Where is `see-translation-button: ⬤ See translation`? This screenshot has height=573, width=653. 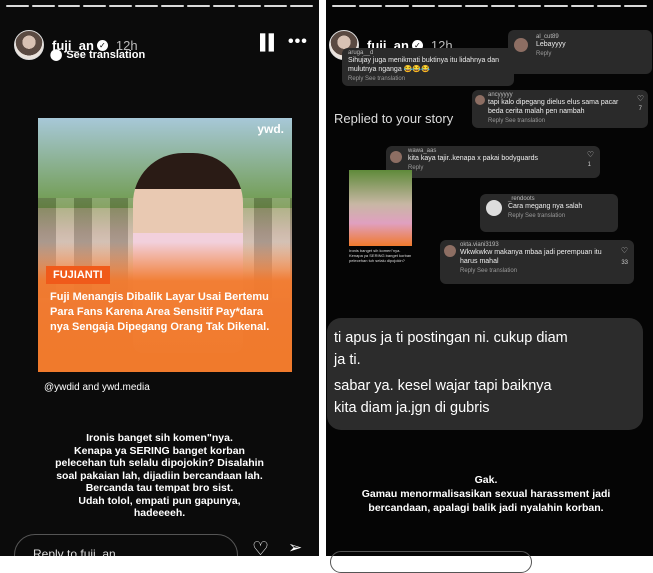
see-translation-button: ⬤ See translation is located at coordinates (98, 55).